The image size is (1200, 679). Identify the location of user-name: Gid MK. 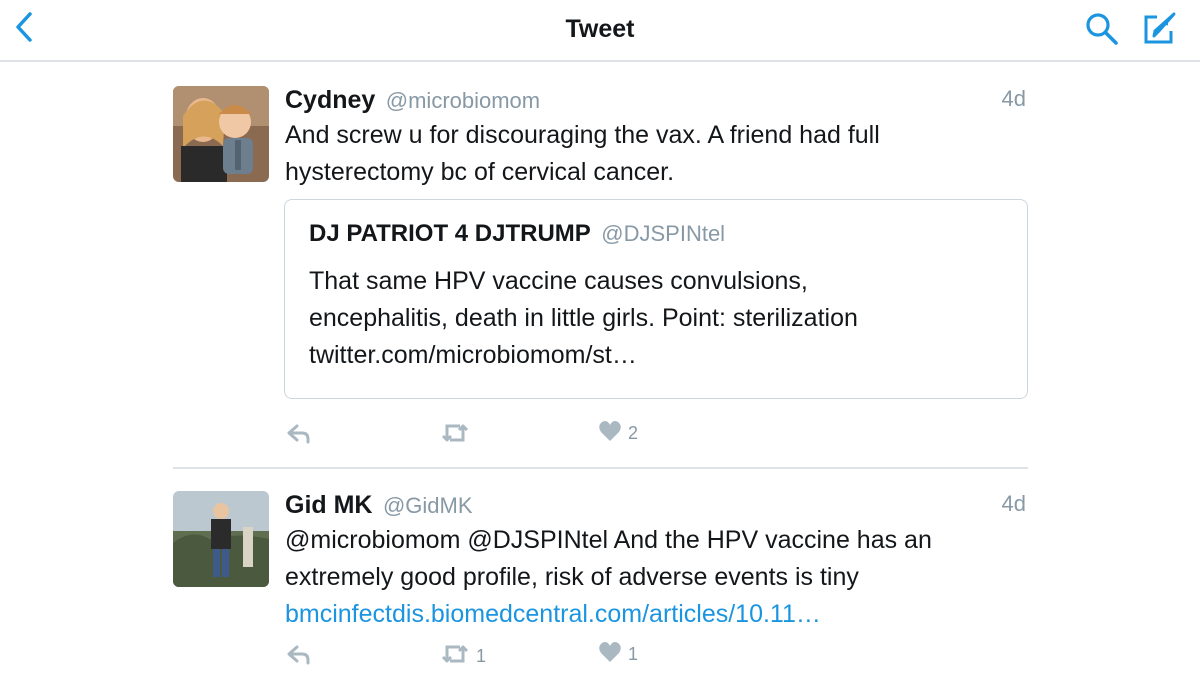
(329, 505).